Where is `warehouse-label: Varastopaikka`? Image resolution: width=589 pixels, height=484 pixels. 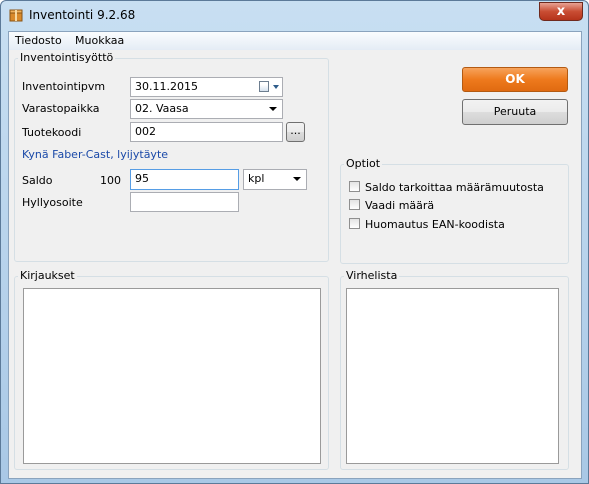 warehouse-label: Varastopaikka is located at coordinates (61, 108).